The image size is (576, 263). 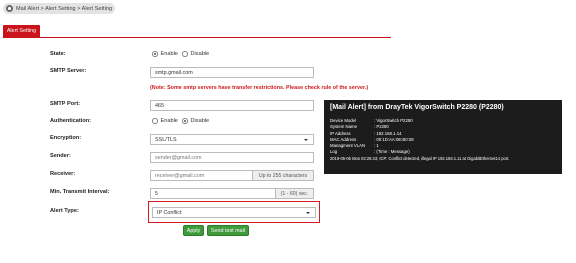 I want to click on alert-type-highlight, so click(x=234, y=212).